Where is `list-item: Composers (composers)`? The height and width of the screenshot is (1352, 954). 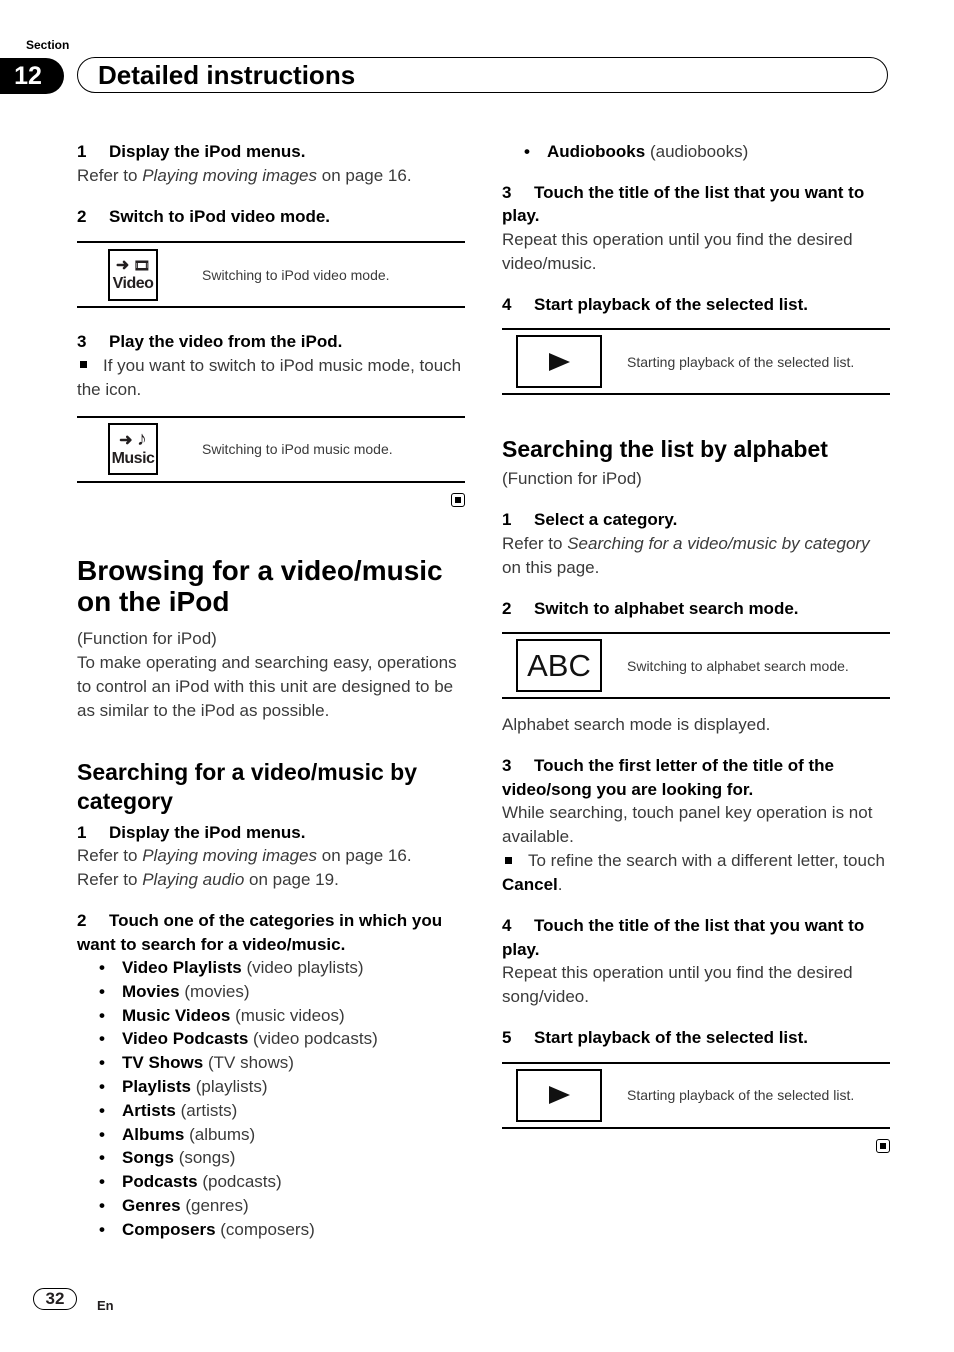
list-item: Composers (composers) is located at coordinates (282, 1230).